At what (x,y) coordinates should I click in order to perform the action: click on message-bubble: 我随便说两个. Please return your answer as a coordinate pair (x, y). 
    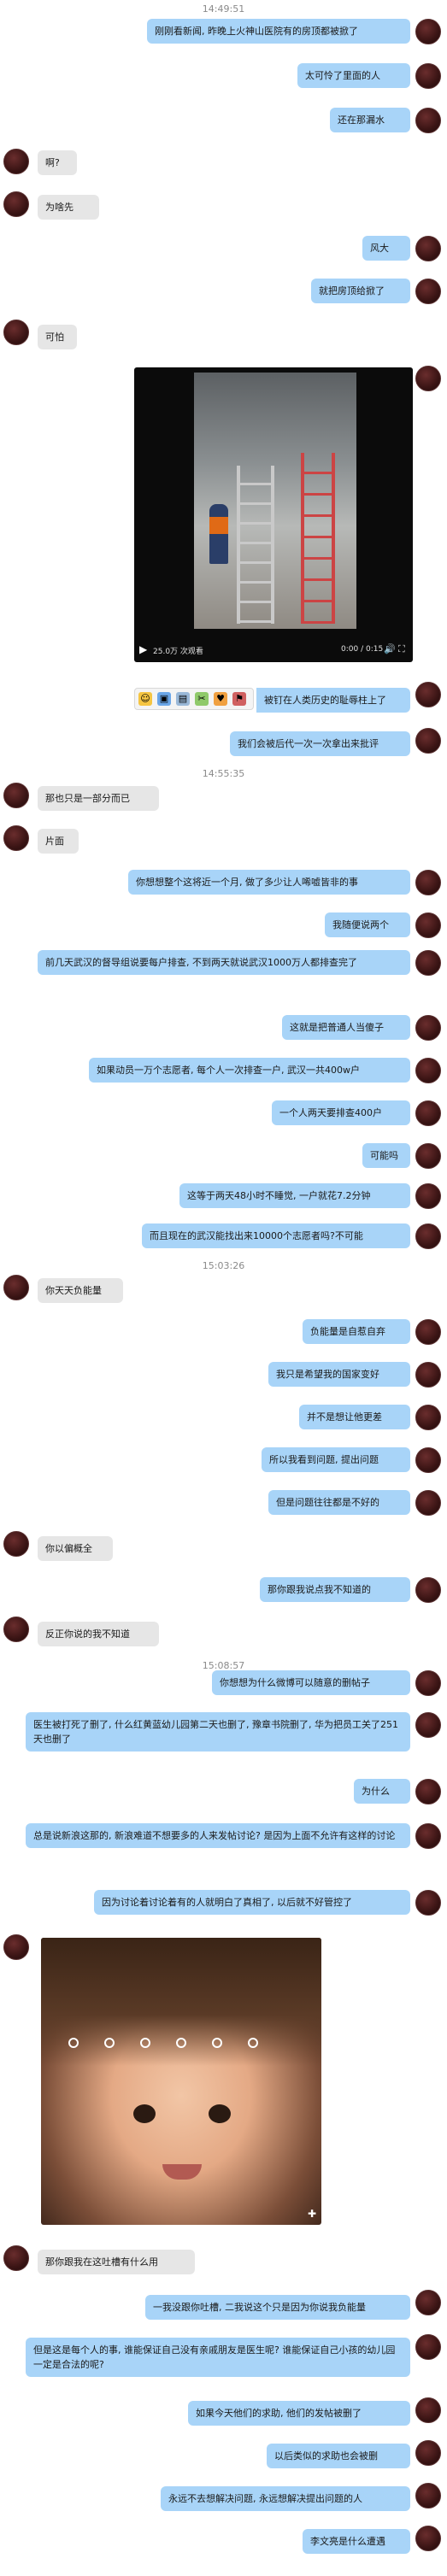
    Looking at the image, I should click on (367, 924).